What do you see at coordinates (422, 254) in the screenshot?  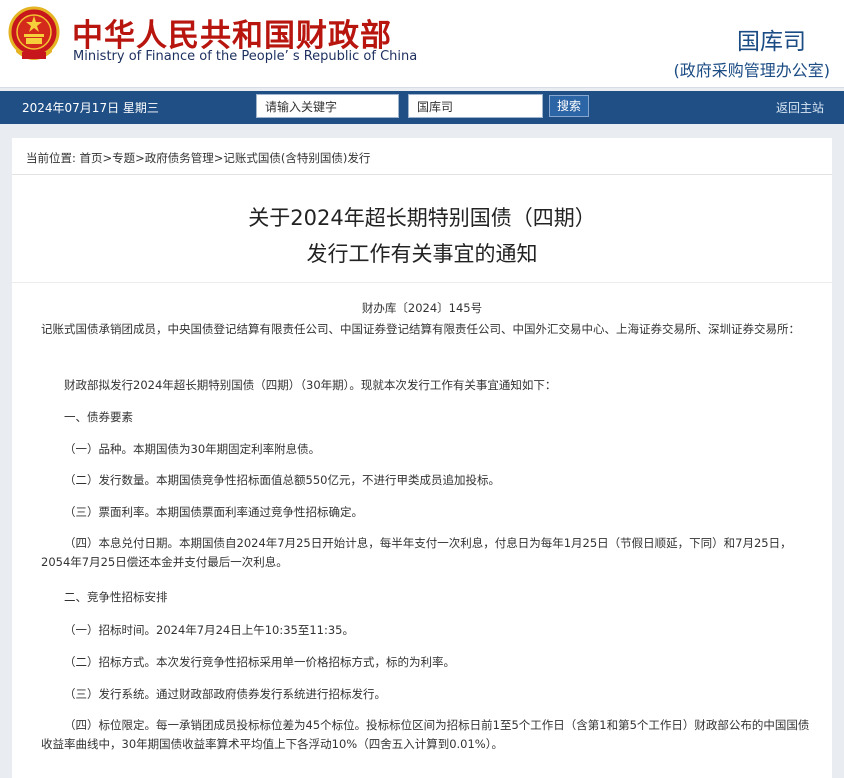 I see `article-title-line2: 发行工作有关事宜的通知` at bounding box center [422, 254].